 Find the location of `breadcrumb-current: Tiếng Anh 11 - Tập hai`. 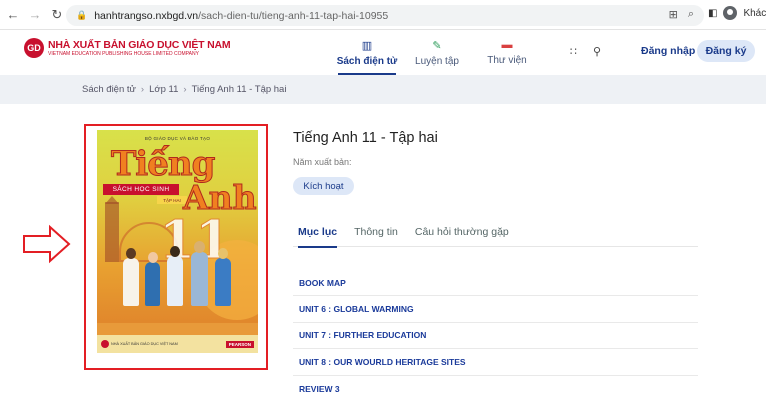

breadcrumb-current: Tiếng Anh 11 - Tập hai is located at coordinates (239, 89).